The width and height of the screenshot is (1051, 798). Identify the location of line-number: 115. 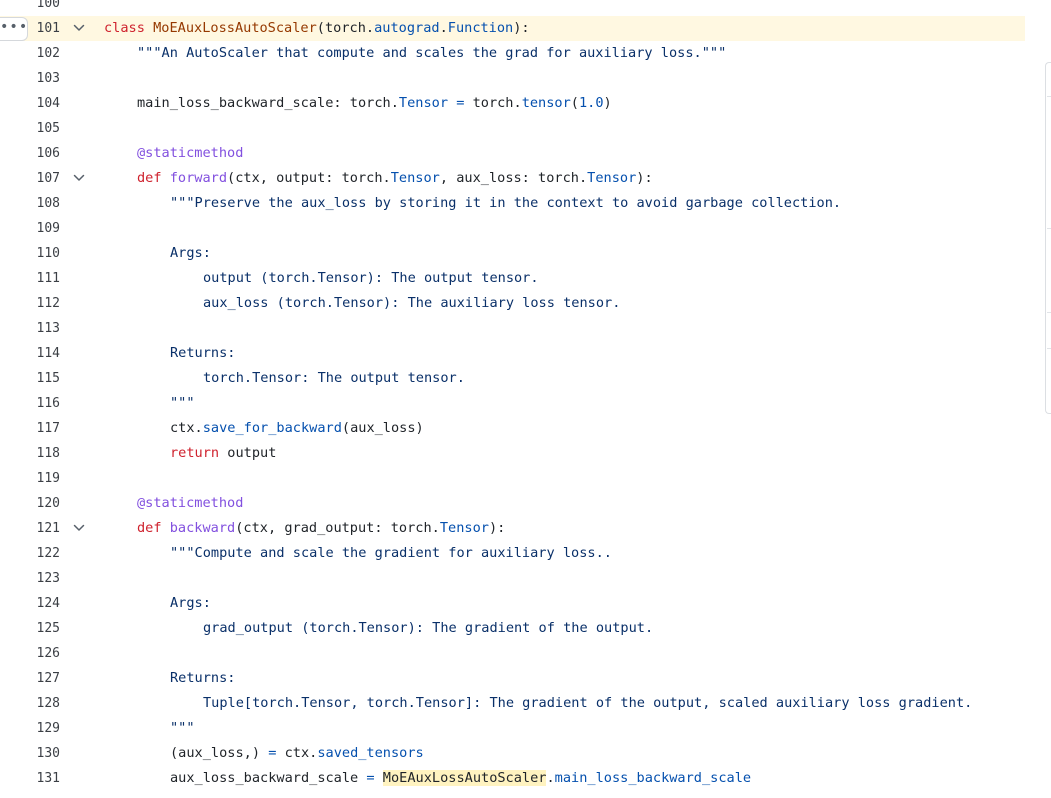
(44, 378).